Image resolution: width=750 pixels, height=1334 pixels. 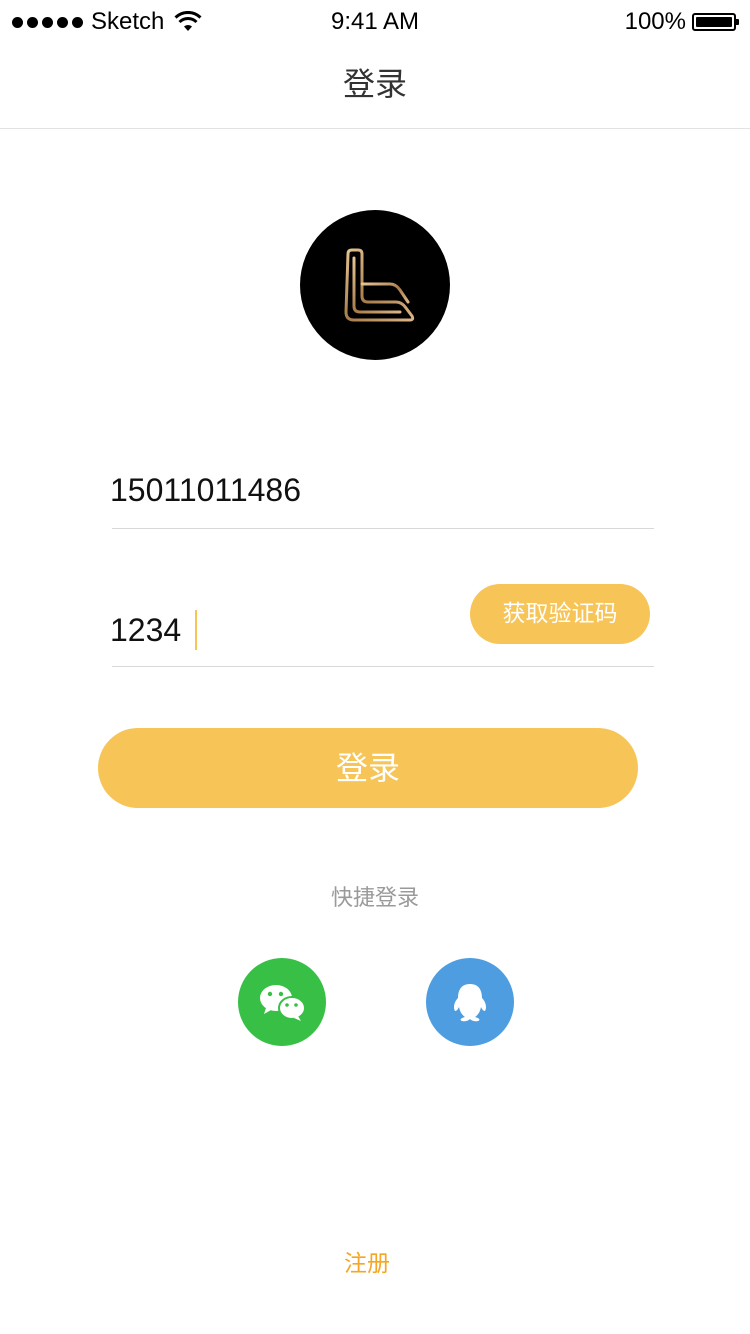 I want to click on phone-input-value: 15011011486, so click(x=205, y=490).